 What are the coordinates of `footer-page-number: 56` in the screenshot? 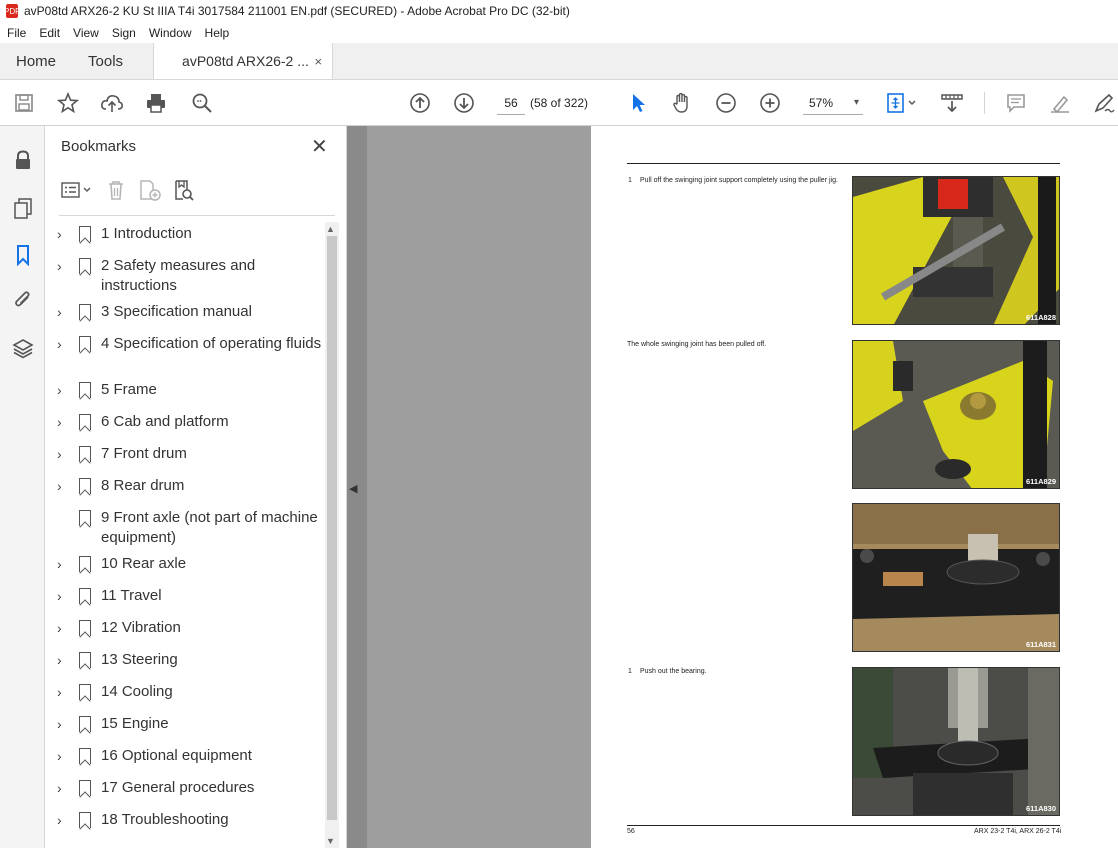 It's located at (631, 831).